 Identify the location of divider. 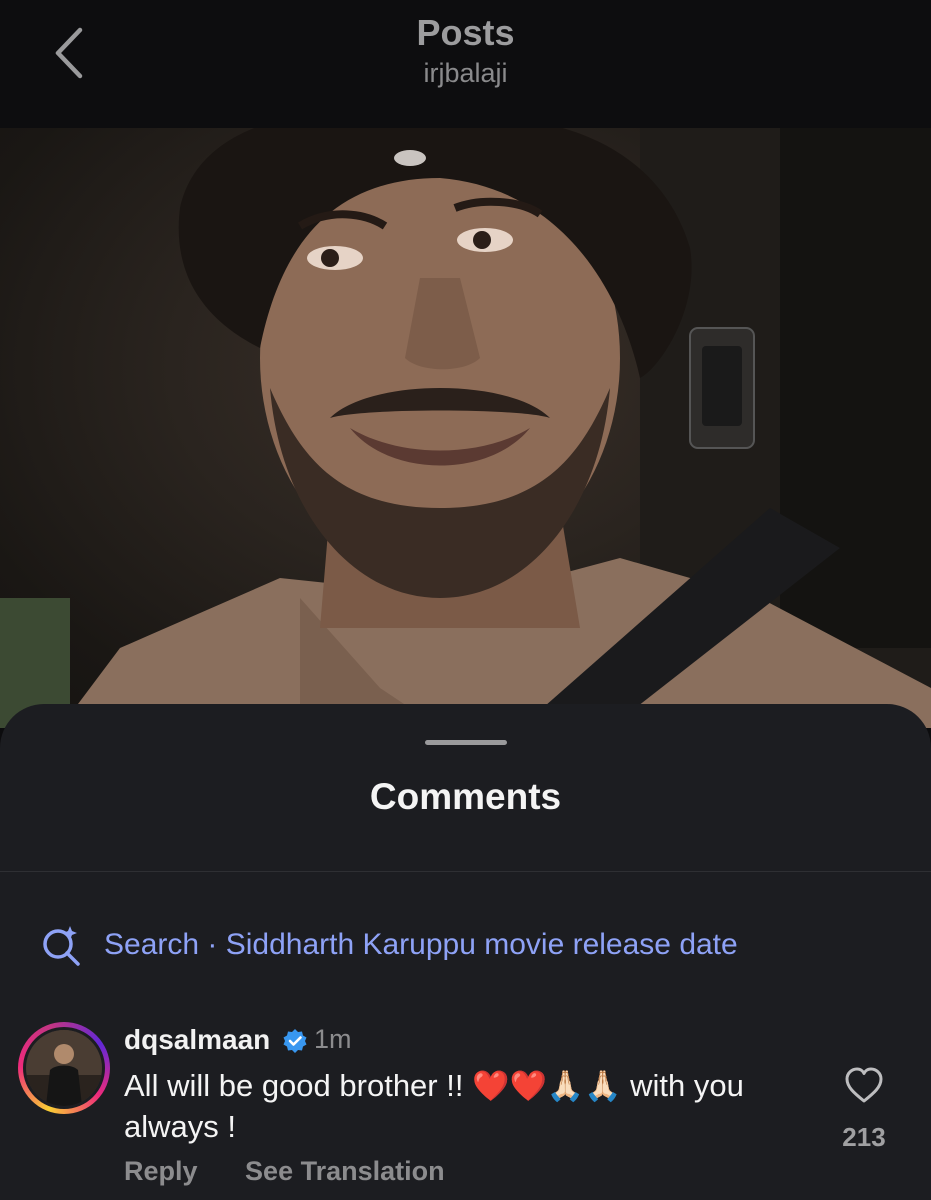
(465, 871).